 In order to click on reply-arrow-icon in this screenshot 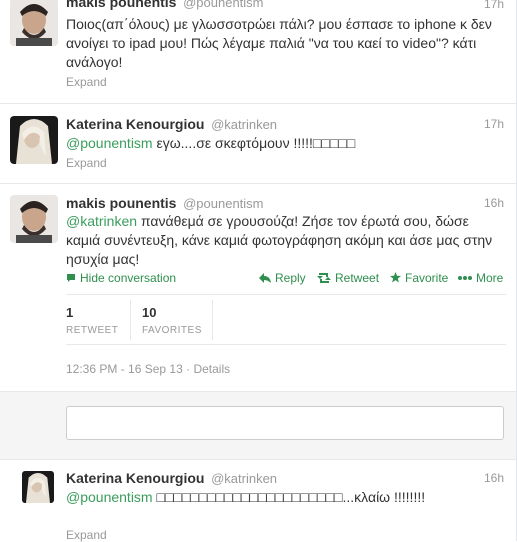, I will do `click(265, 278)`.